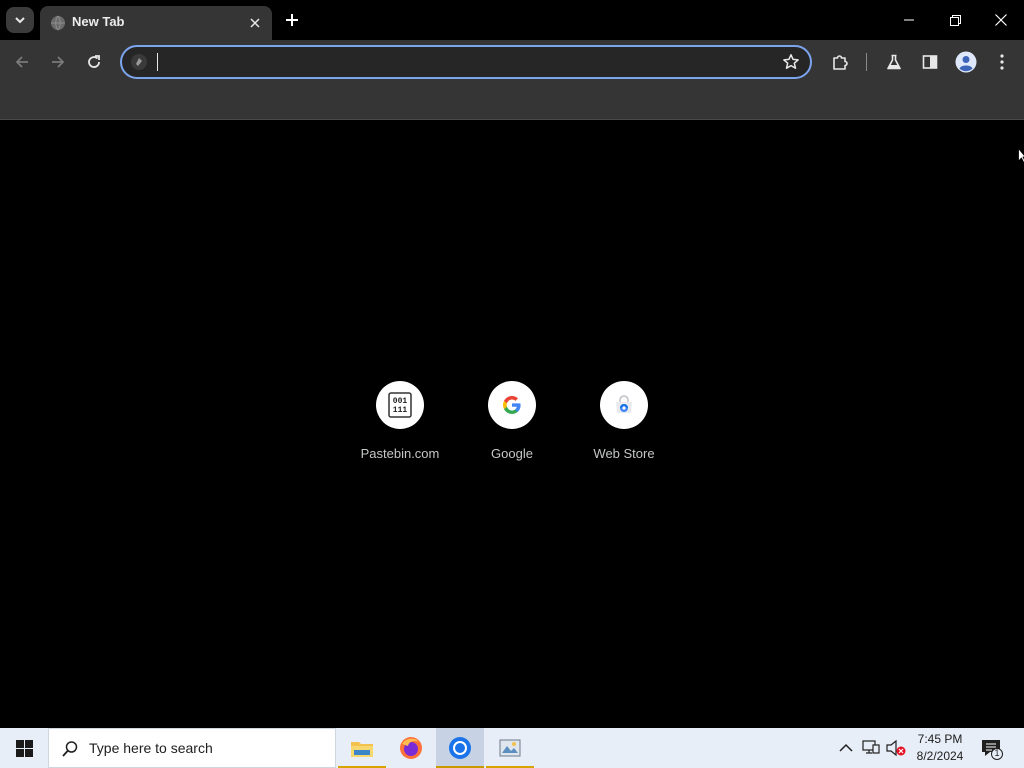 The height and width of the screenshot is (768, 1024). Describe the element at coordinates (462, 62) in the screenshot. I see `omnibox-input` at that location.